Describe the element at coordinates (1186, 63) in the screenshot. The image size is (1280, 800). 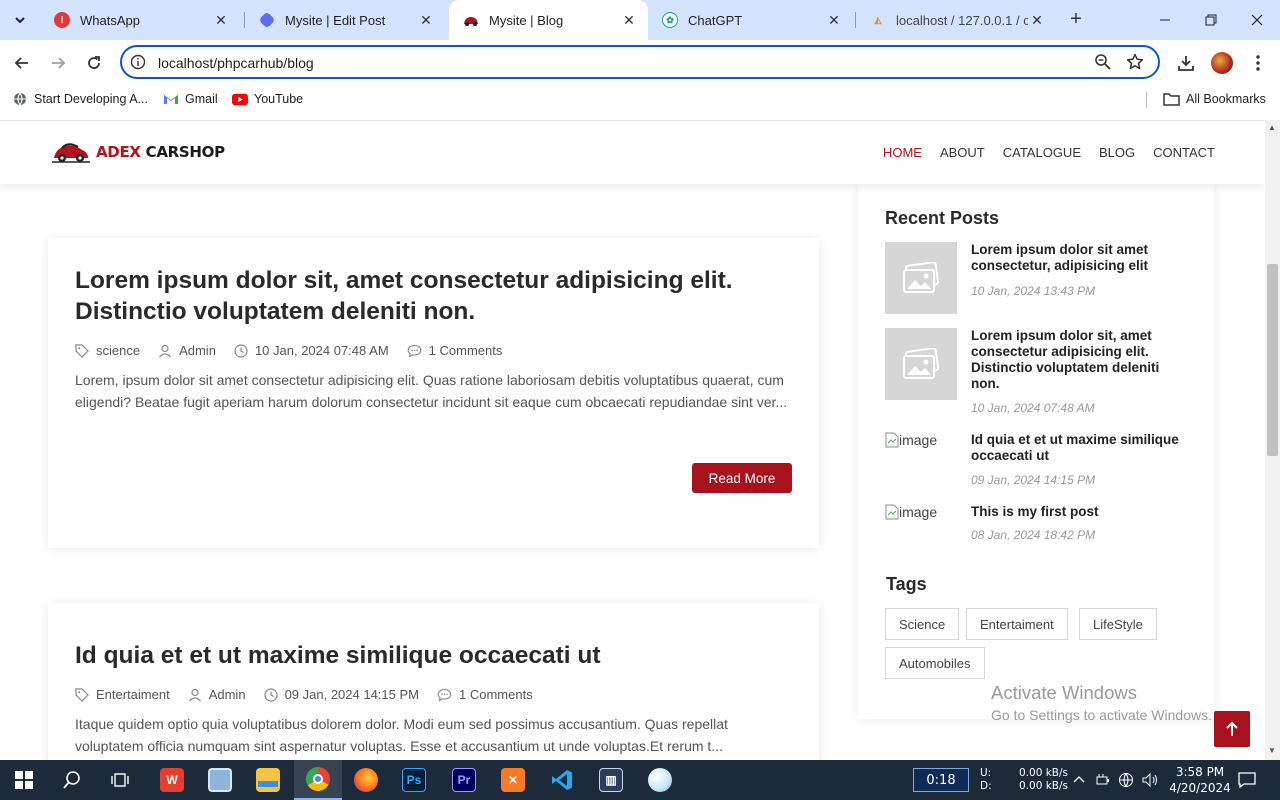
I see `downloads-button` at that location.